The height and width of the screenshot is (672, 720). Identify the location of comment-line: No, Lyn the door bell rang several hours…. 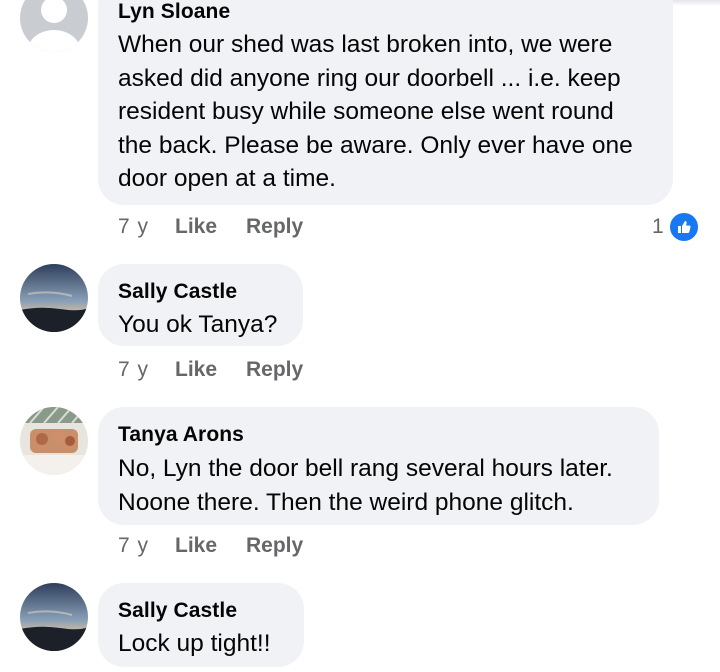
(365, 468).